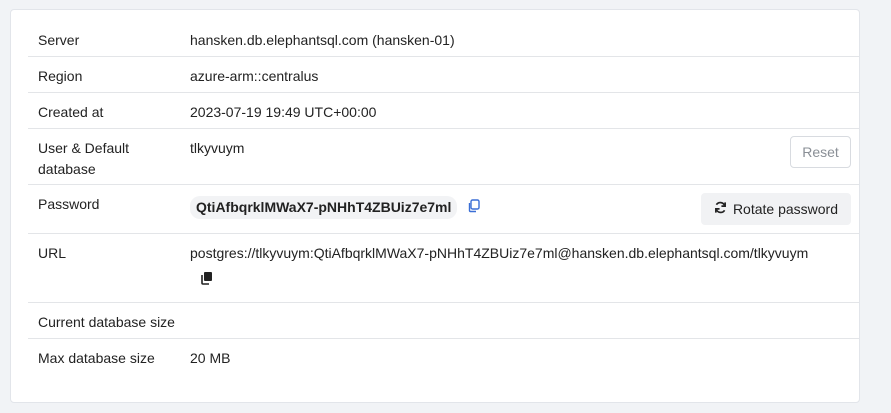 The width and height of the screenshot is (891, 413). Describe the element at coordinates (524, 156) in the screenshot. I see `value-user: tlkyvuym Reset` at that location.